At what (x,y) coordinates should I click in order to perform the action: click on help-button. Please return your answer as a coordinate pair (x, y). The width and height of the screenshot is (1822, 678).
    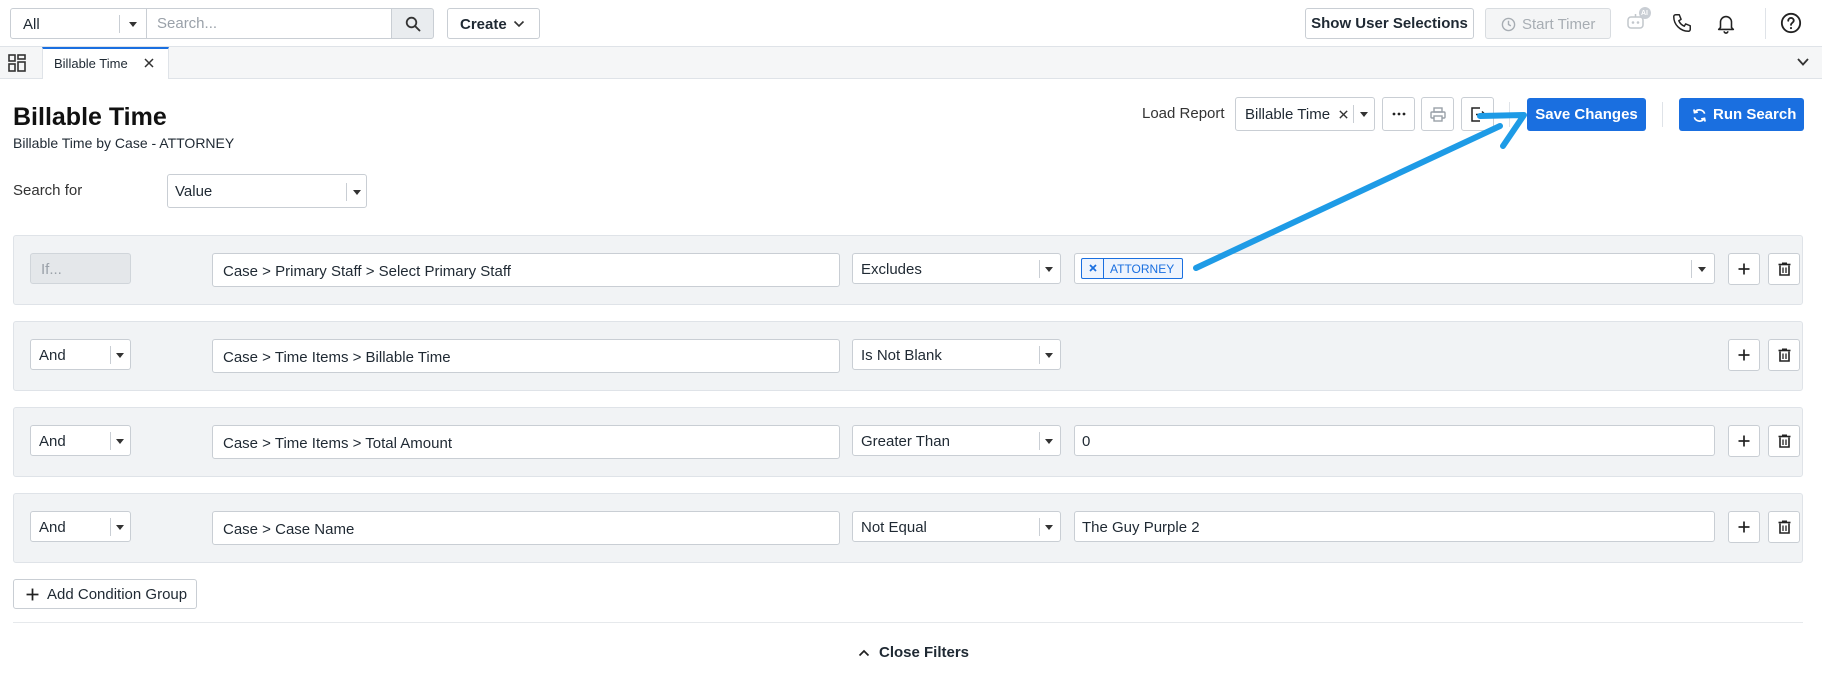
    Looking at the image, I should click on (1792, 24).